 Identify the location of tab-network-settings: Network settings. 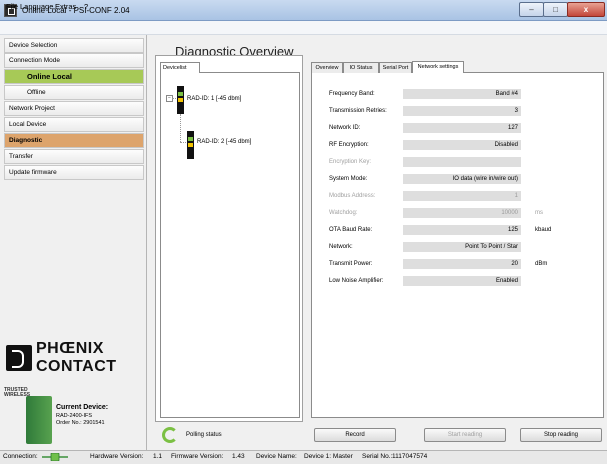
(438, 67).